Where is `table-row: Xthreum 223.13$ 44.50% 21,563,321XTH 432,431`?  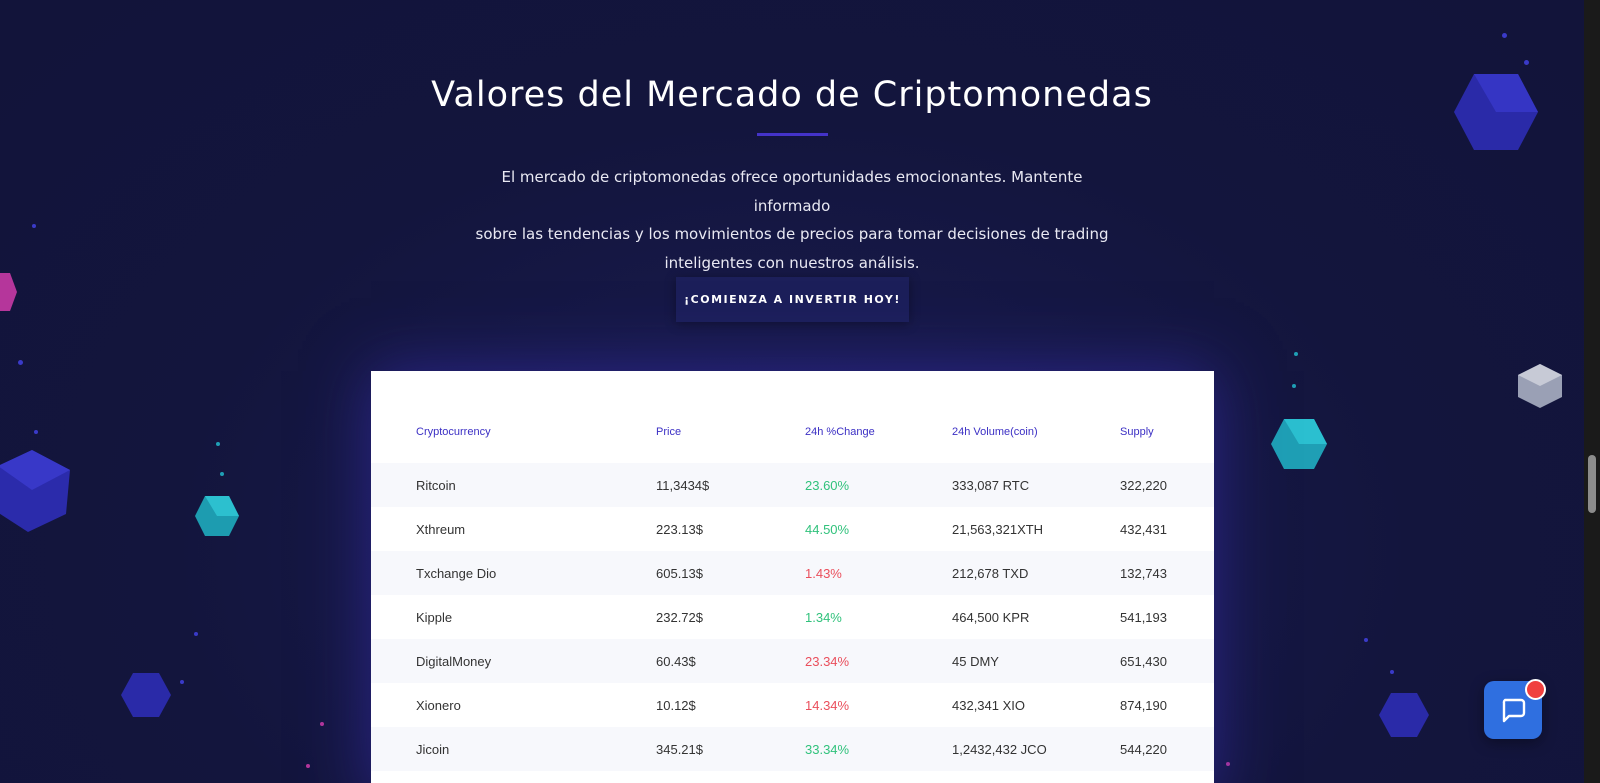
table-row: Xthreum 223.13$ 44.50% 21,563,321XTH 432,431 is located at coordinates (792, 529).